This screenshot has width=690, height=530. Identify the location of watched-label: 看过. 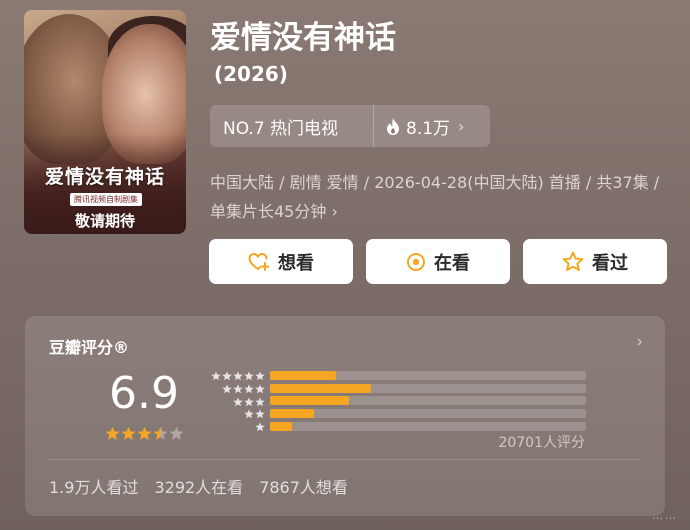
(610, 263).